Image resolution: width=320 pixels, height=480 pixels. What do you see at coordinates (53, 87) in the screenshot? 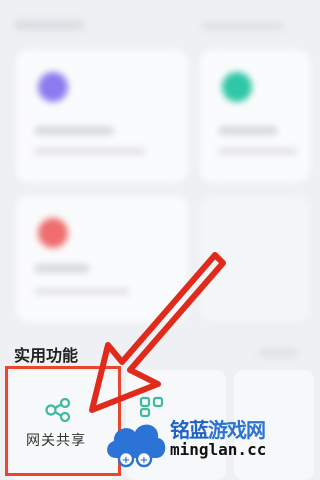
I see `purple-icon` at bounding box center [53, 87].